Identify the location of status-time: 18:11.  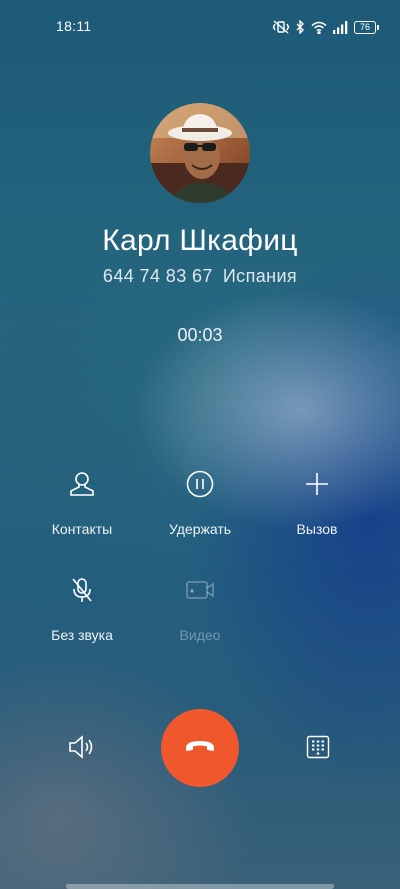
(74, 26).